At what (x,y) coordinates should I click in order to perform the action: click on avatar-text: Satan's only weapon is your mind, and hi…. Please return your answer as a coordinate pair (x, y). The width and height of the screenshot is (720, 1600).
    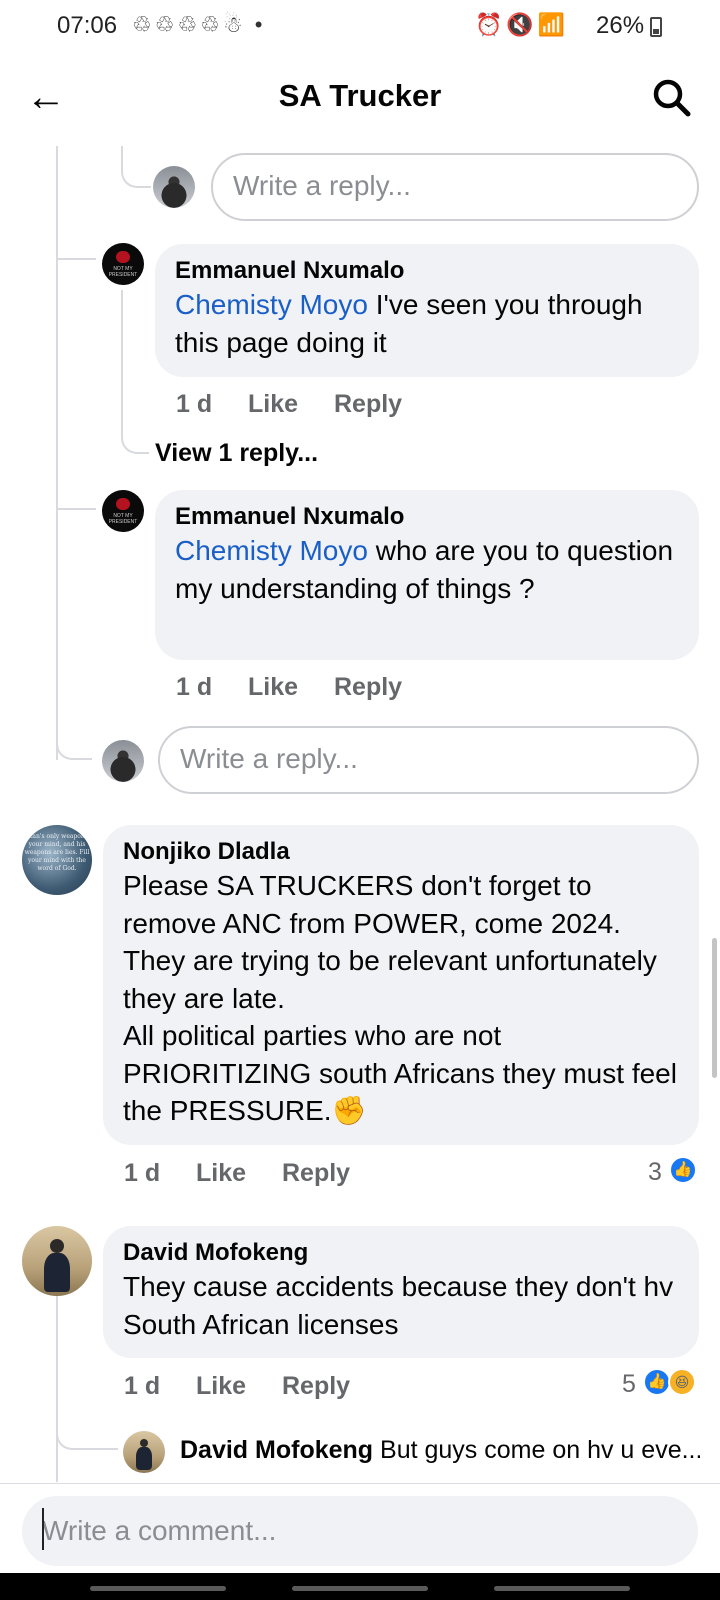
    Looking at the image, I should click on (57, 853).